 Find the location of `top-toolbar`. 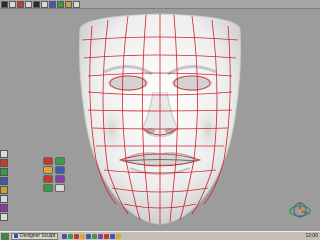

top-toolbar is located at coordinates (160, 4).